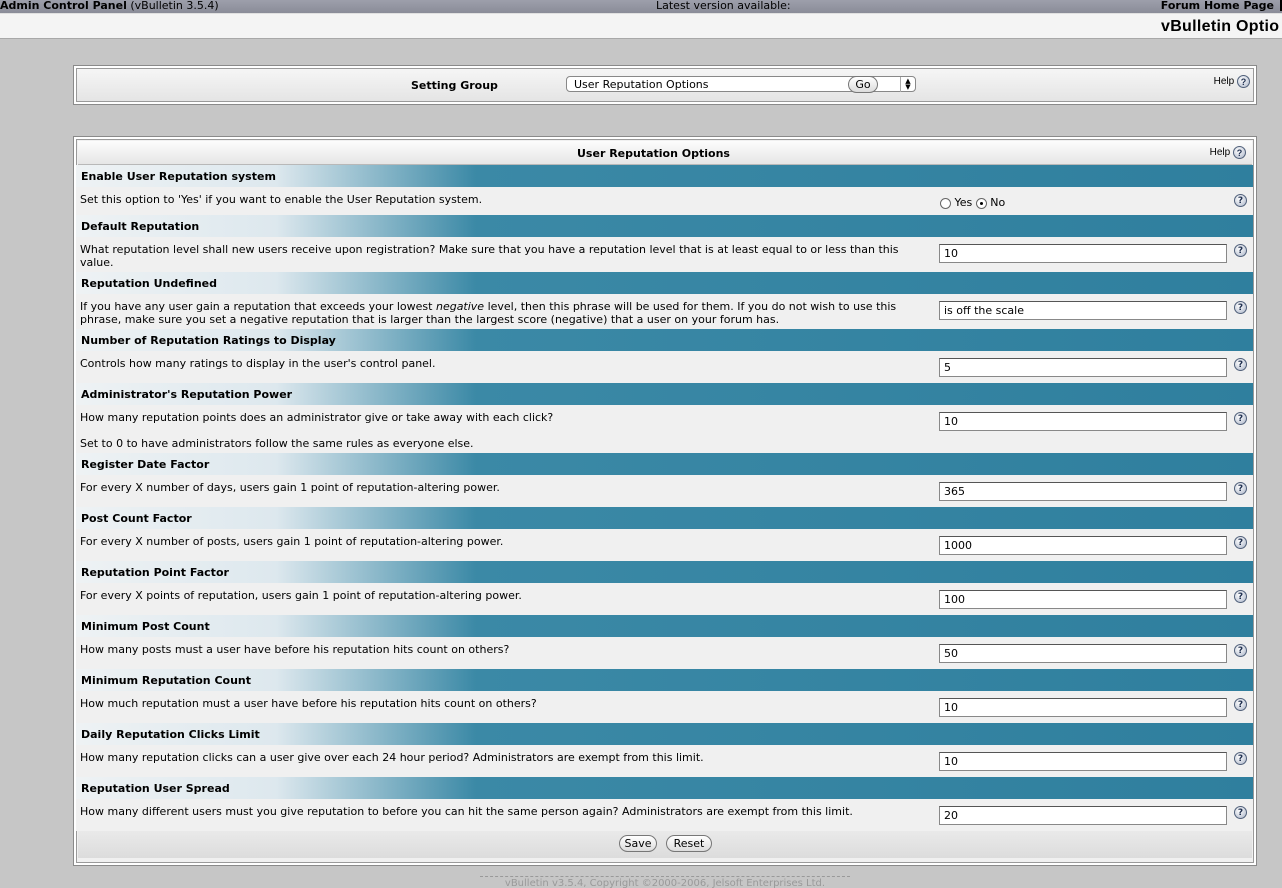 This screenshot has width=1282, height=888. Describe the element at coordinates (1083, 367) in the screenshot. I see `setting-input: 5` at that location.